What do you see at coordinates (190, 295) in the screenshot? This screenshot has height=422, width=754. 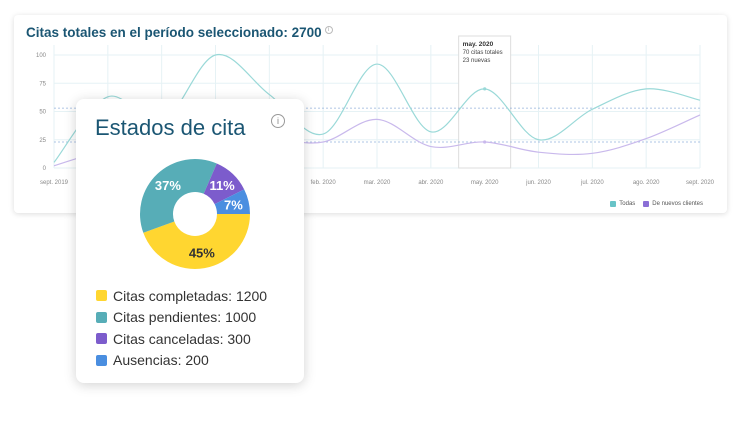 I see `legend-label: Citas completadas: 1200` at bounding box center [190, 295].